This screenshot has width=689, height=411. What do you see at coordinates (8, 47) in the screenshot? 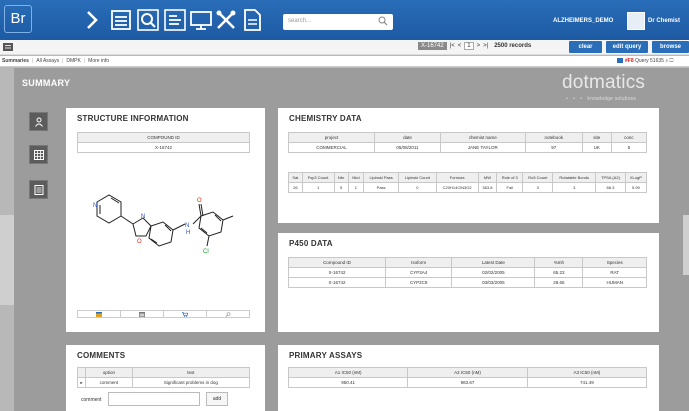
I see `list-view-icon` at bounding box center [8, 47].